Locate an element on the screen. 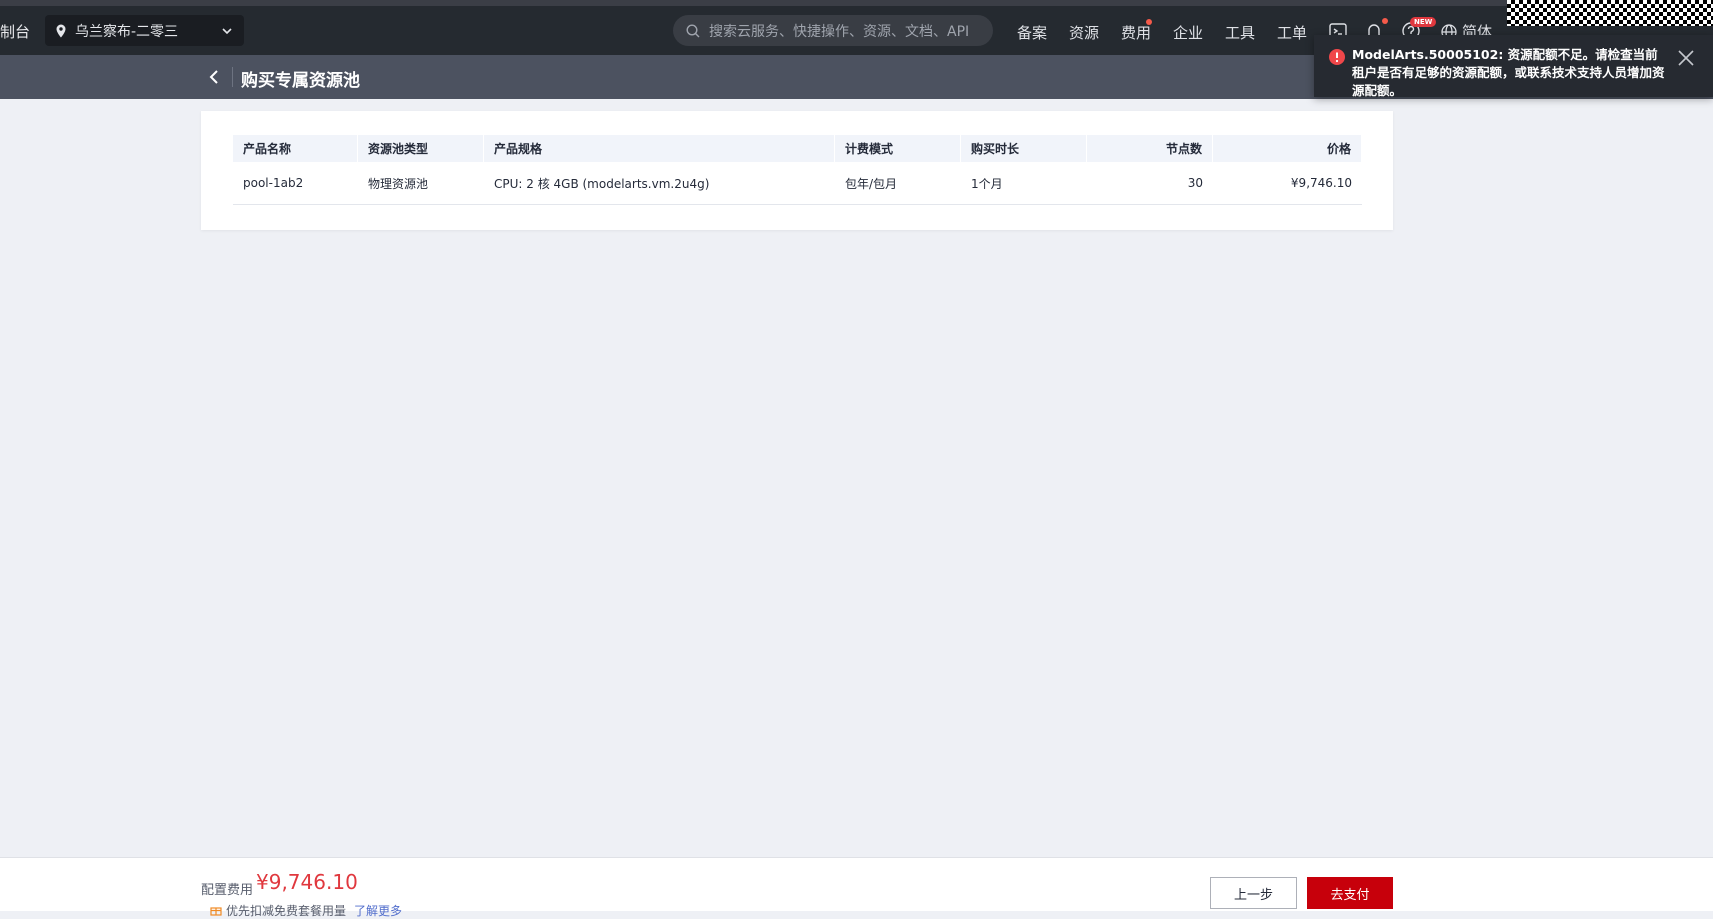  checkout-footer: 配置费用 ¥9,746.10 优先扣减免费套餐用量 了解更多 上一步 去支付 is located at coordinates (856, 887).